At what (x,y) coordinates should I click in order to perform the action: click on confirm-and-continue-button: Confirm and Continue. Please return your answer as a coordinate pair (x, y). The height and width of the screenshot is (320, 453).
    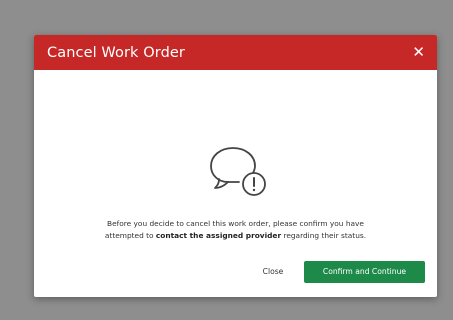
    Looking at the image, I should click on (364, 272).